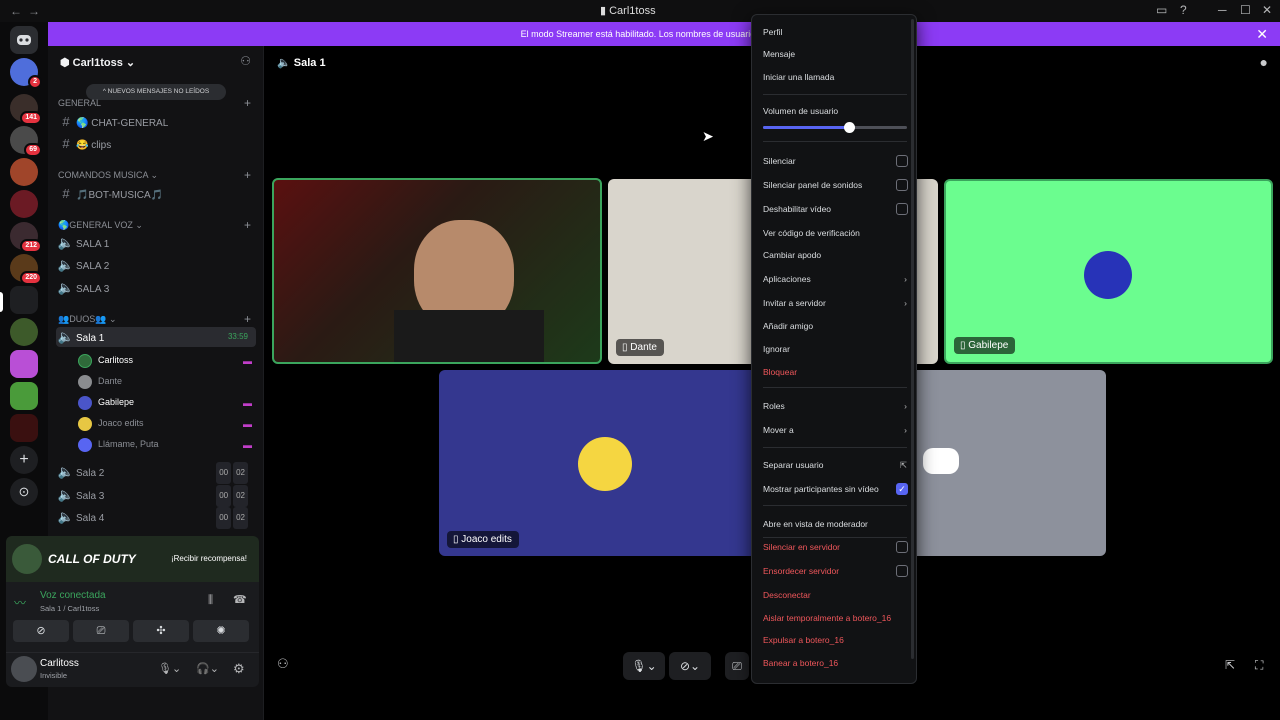 The width and height of the screenshot is (1280, 720). What do you see at coordinates (836, 571) in the screenshot?
I see `menu-item-ensordecer: Ensordecer servidor` at bounding box center [836, 571].